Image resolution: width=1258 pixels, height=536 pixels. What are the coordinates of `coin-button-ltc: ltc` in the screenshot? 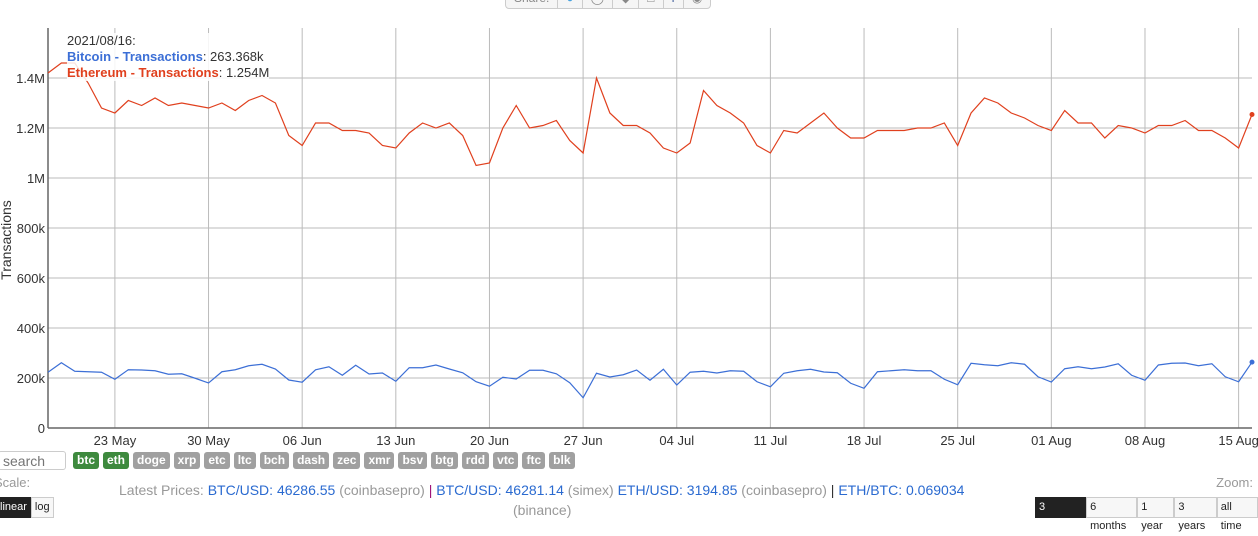 It's located at (244, 460).